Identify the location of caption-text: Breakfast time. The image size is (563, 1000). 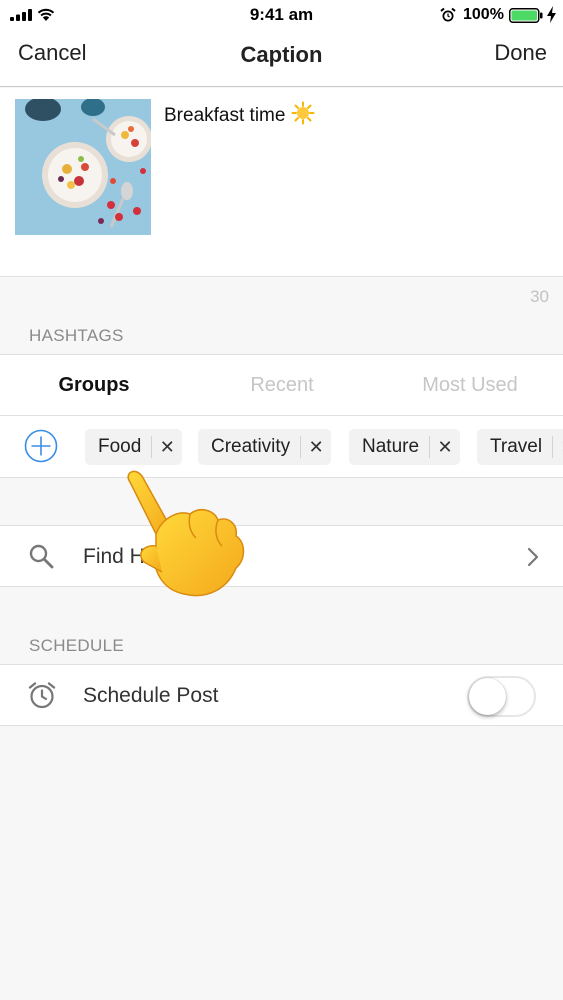
(225, 115).